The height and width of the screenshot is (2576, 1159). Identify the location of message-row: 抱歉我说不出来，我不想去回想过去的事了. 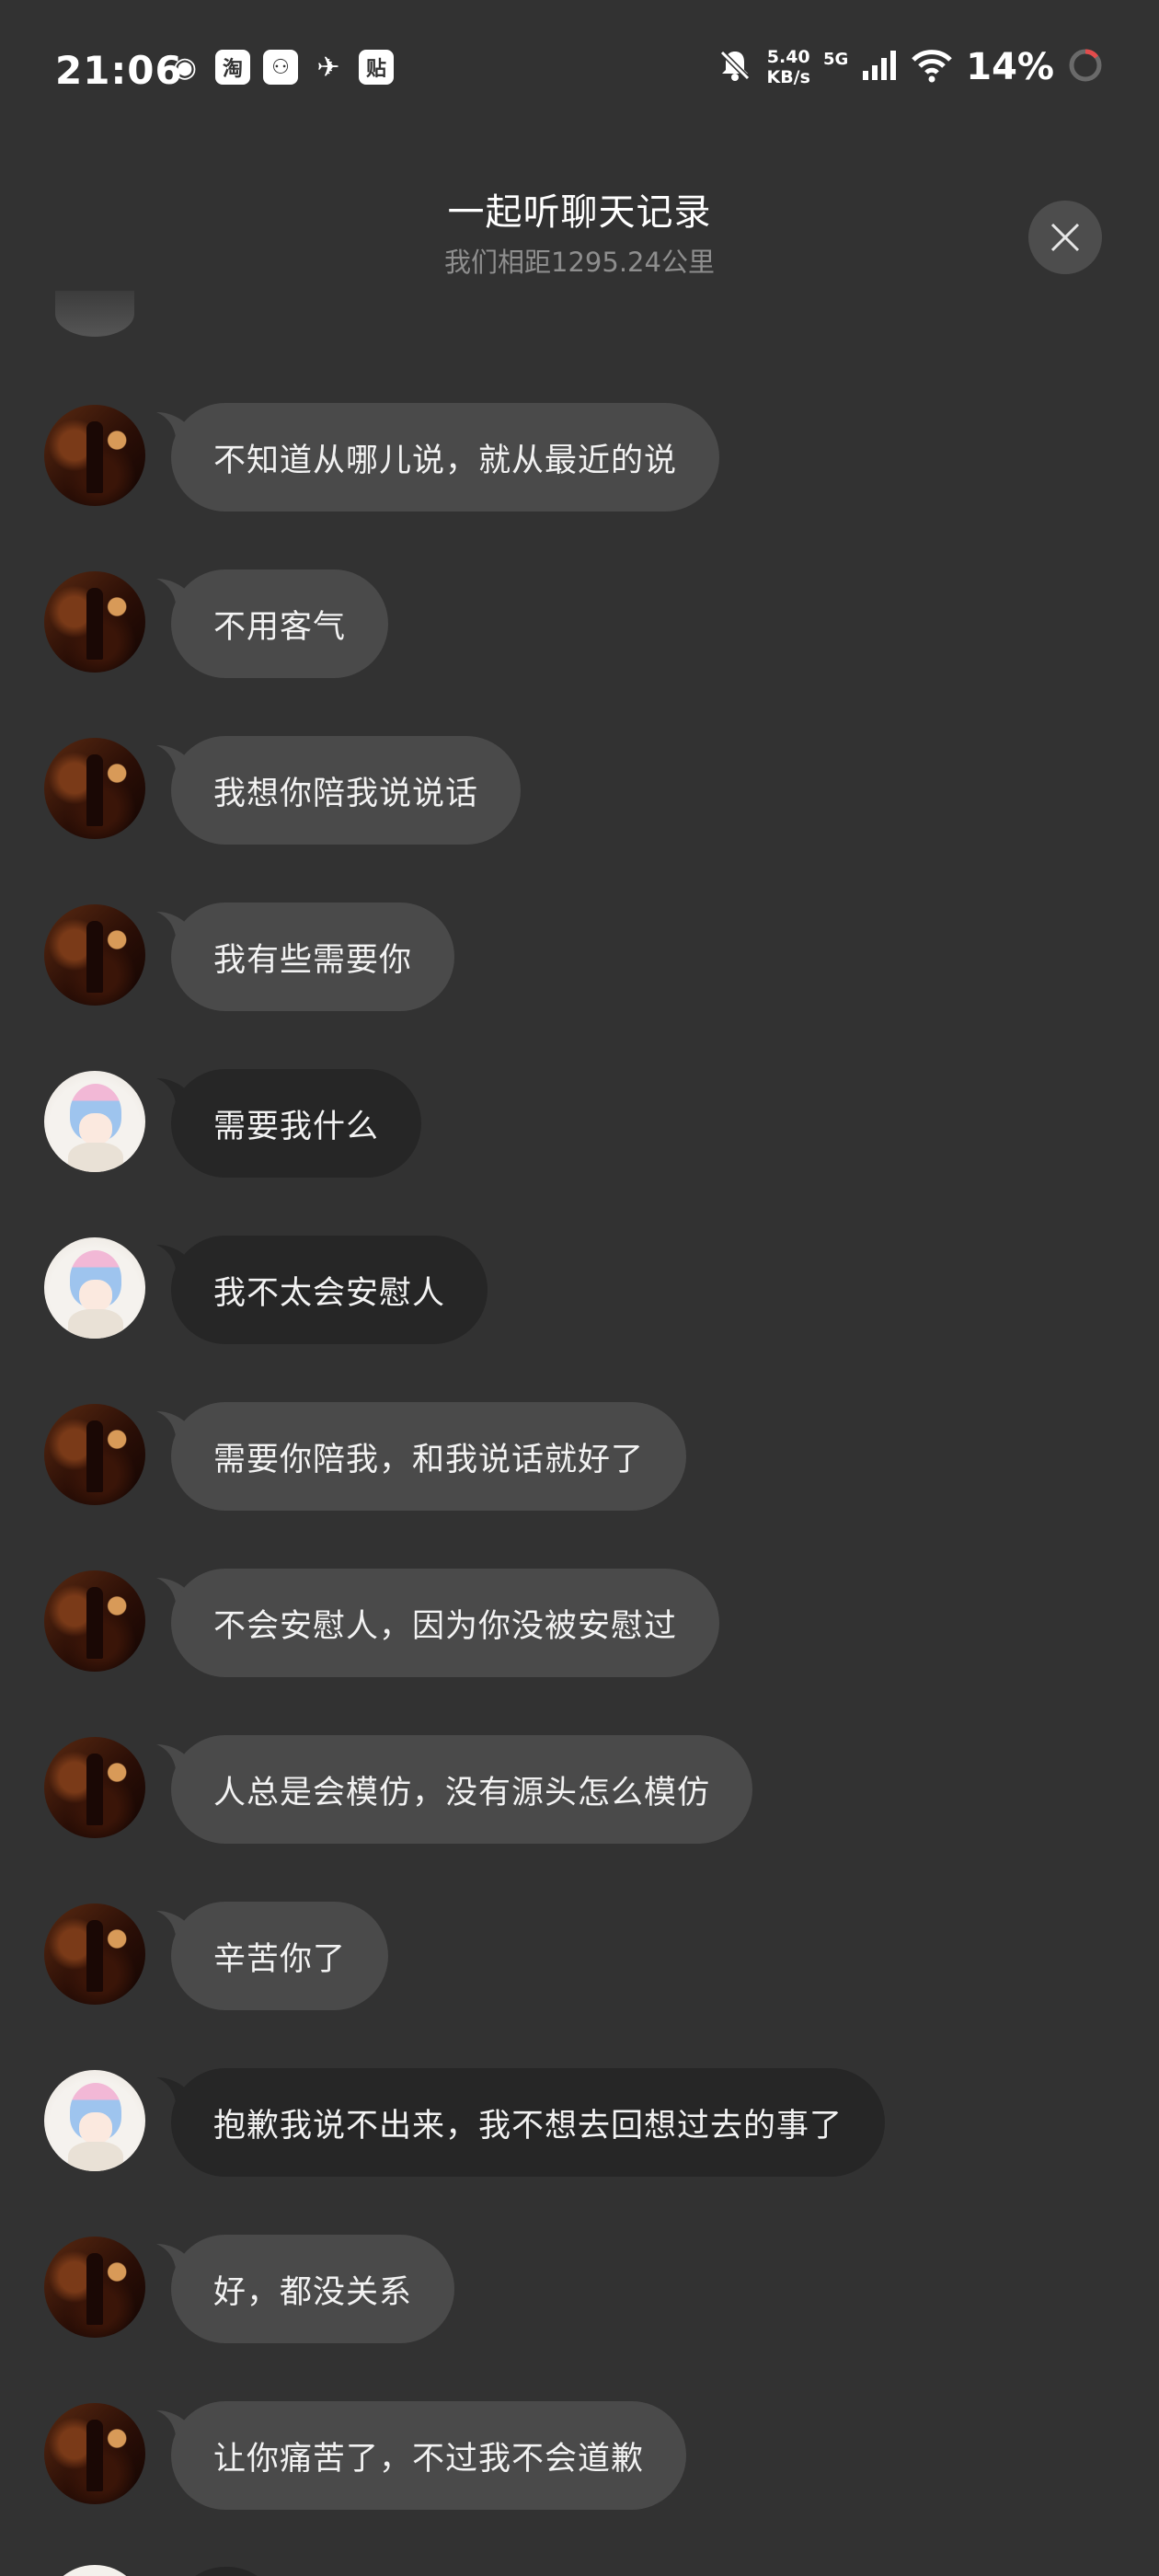
(579, 2124).